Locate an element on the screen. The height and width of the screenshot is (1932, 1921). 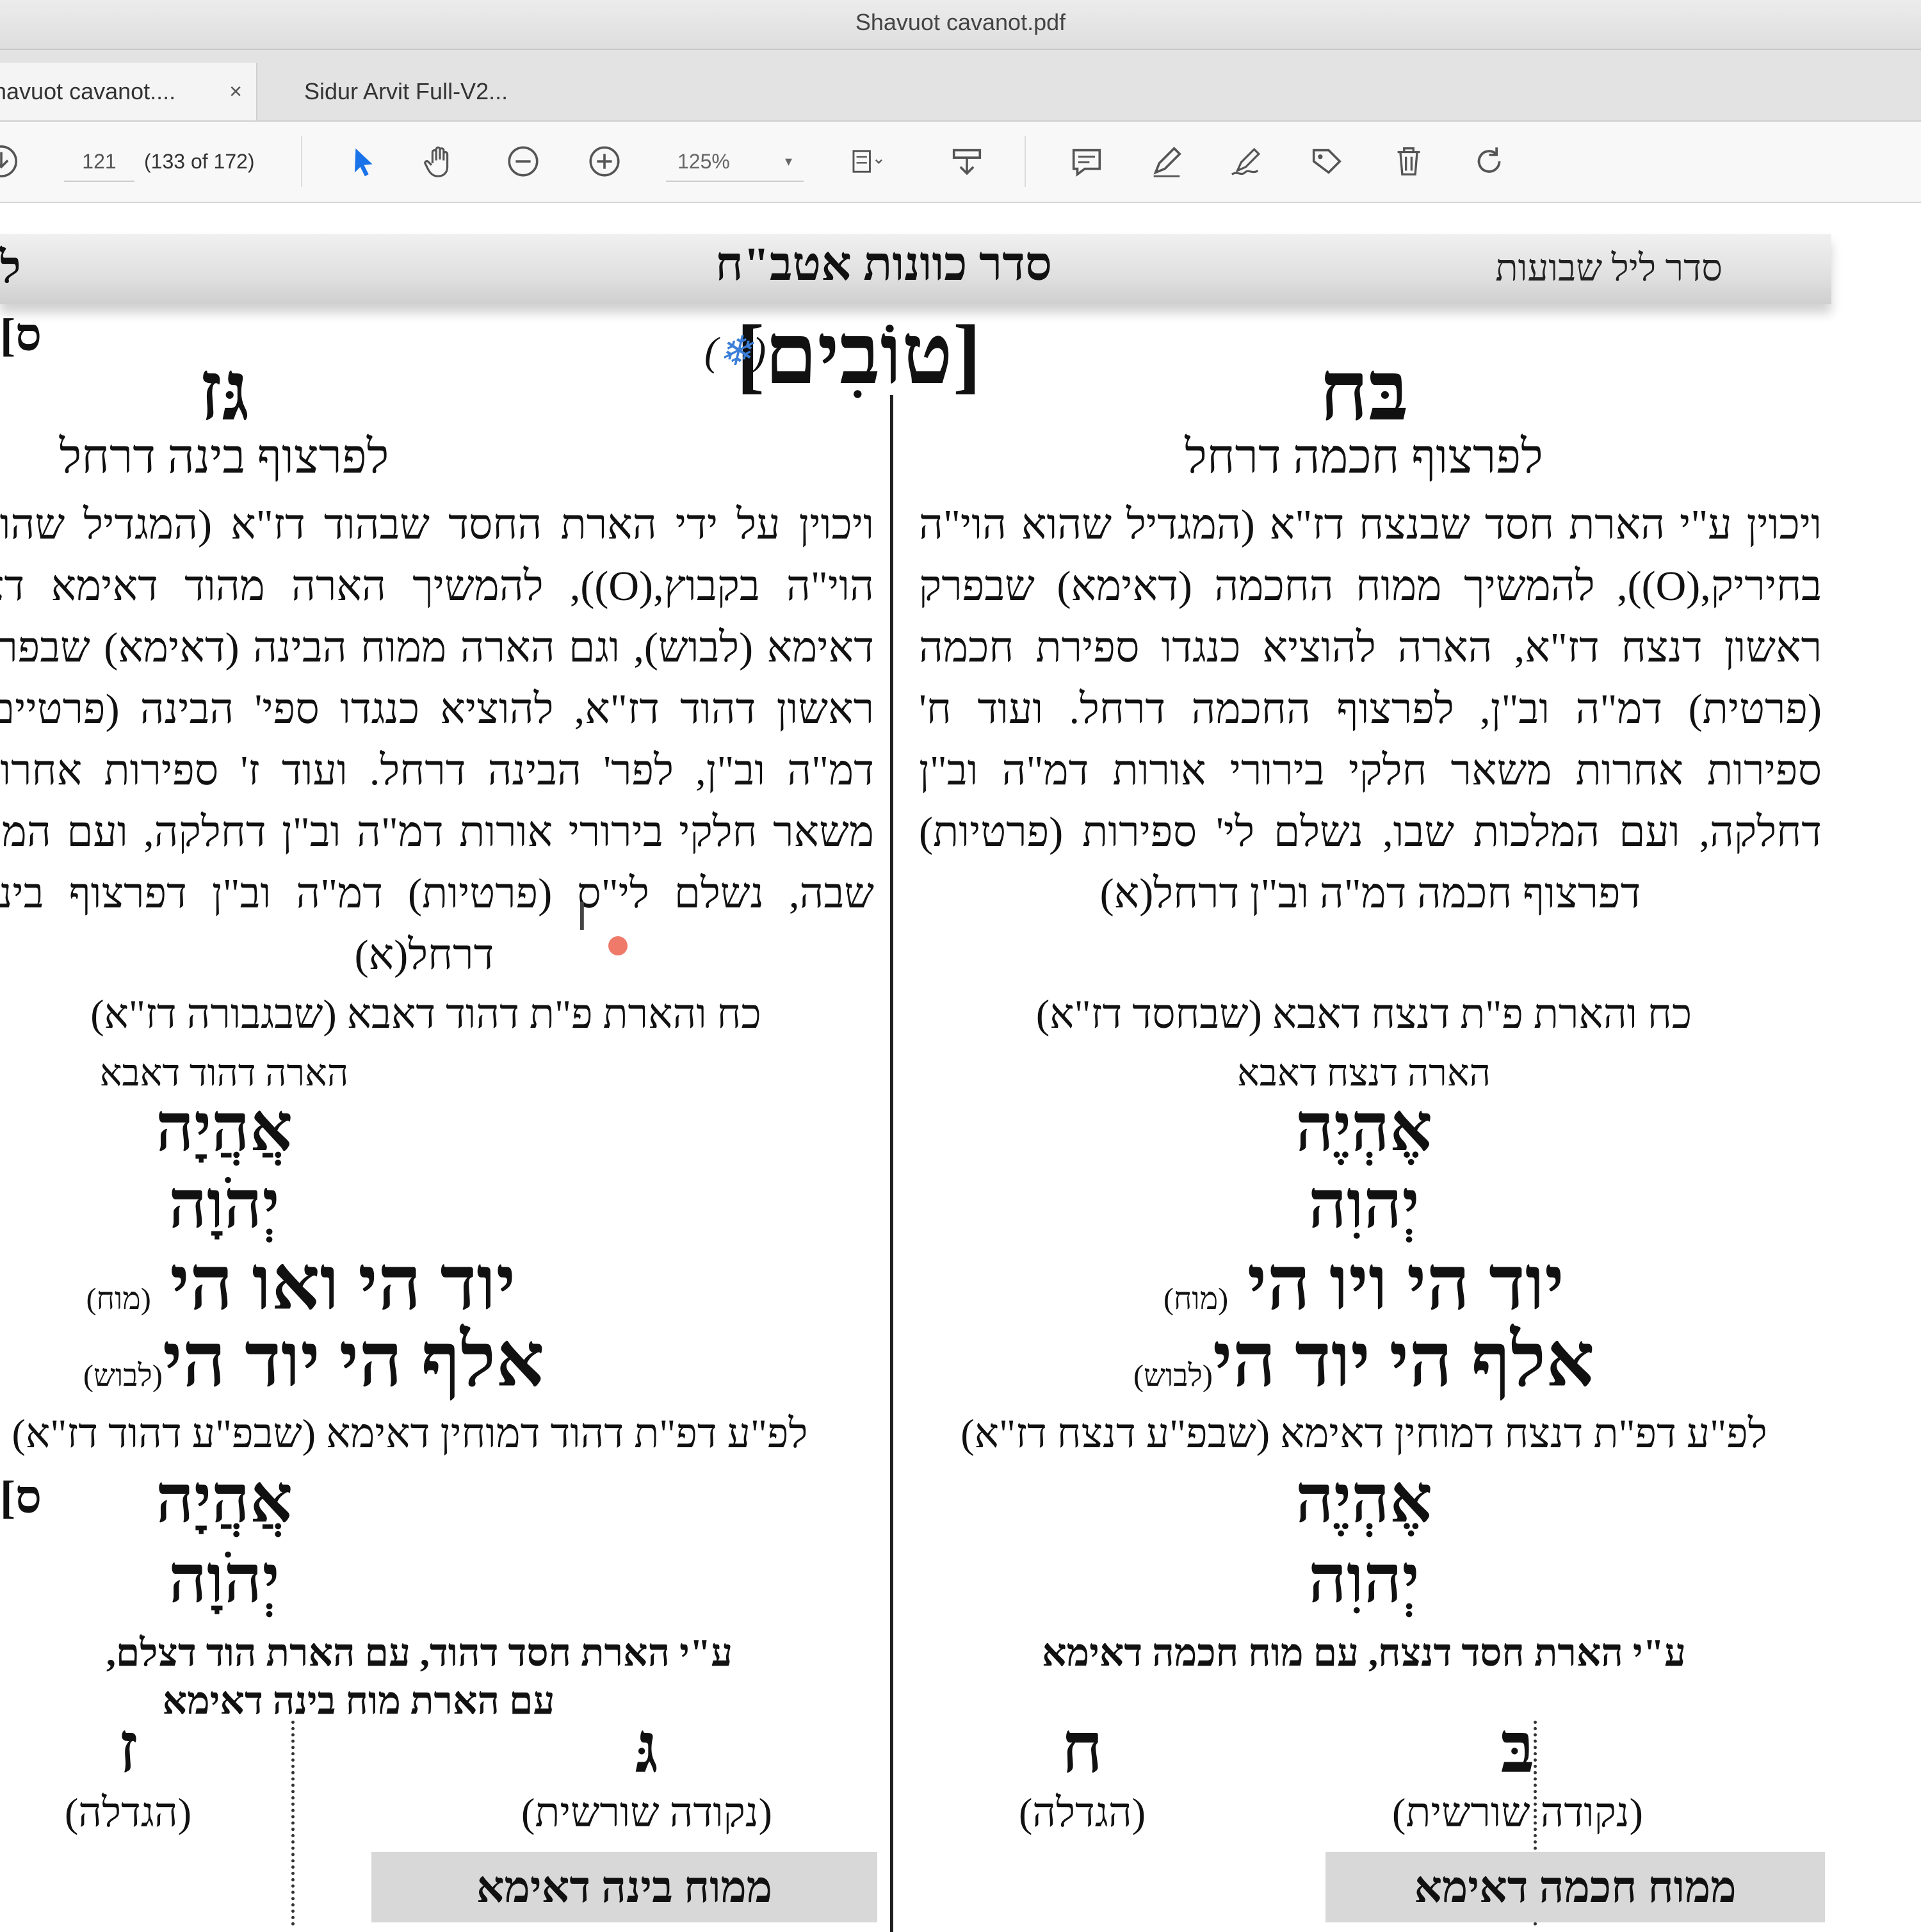
column-subtitle: לפרצוף בינה דרחל is located at coordinates (224, 457).